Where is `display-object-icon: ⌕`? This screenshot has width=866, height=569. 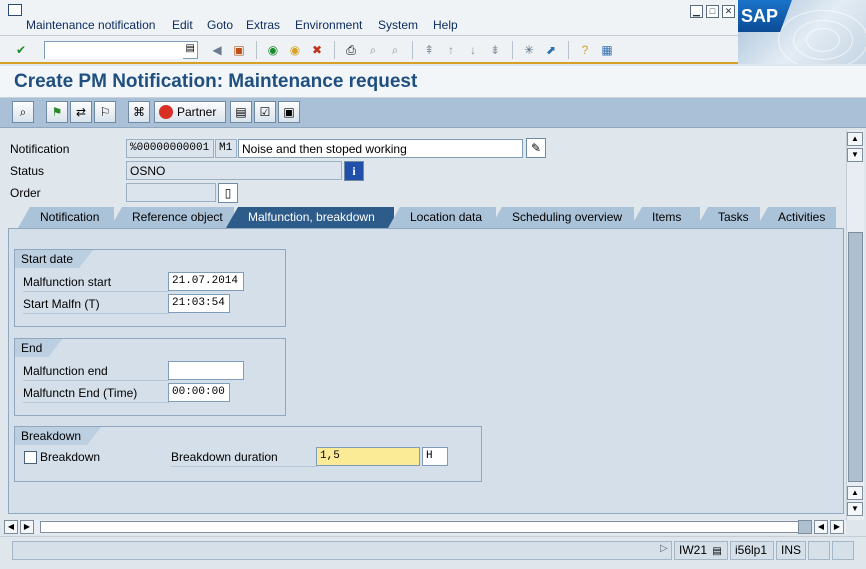
display-object-icon: ⌕ is located at coordinates (23, 112).